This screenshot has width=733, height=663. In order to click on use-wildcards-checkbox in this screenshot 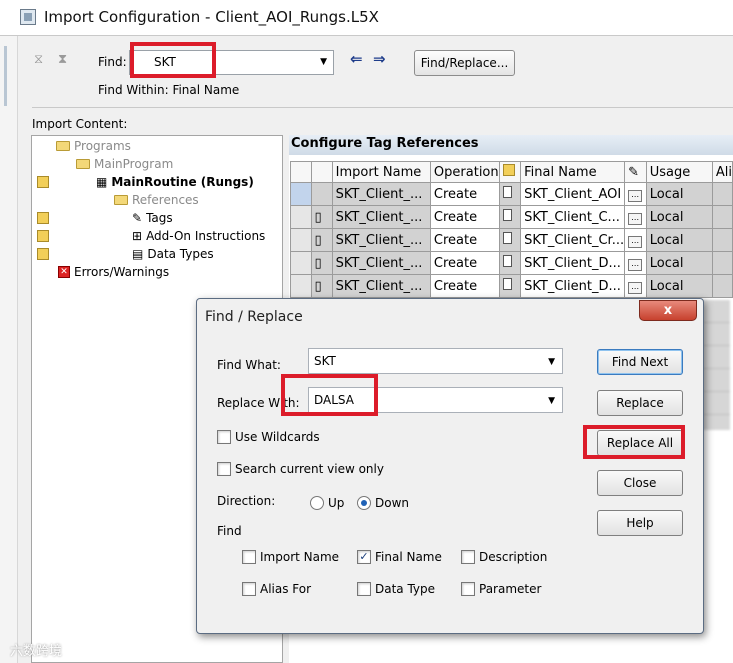, I will do `click(224, 437)`.